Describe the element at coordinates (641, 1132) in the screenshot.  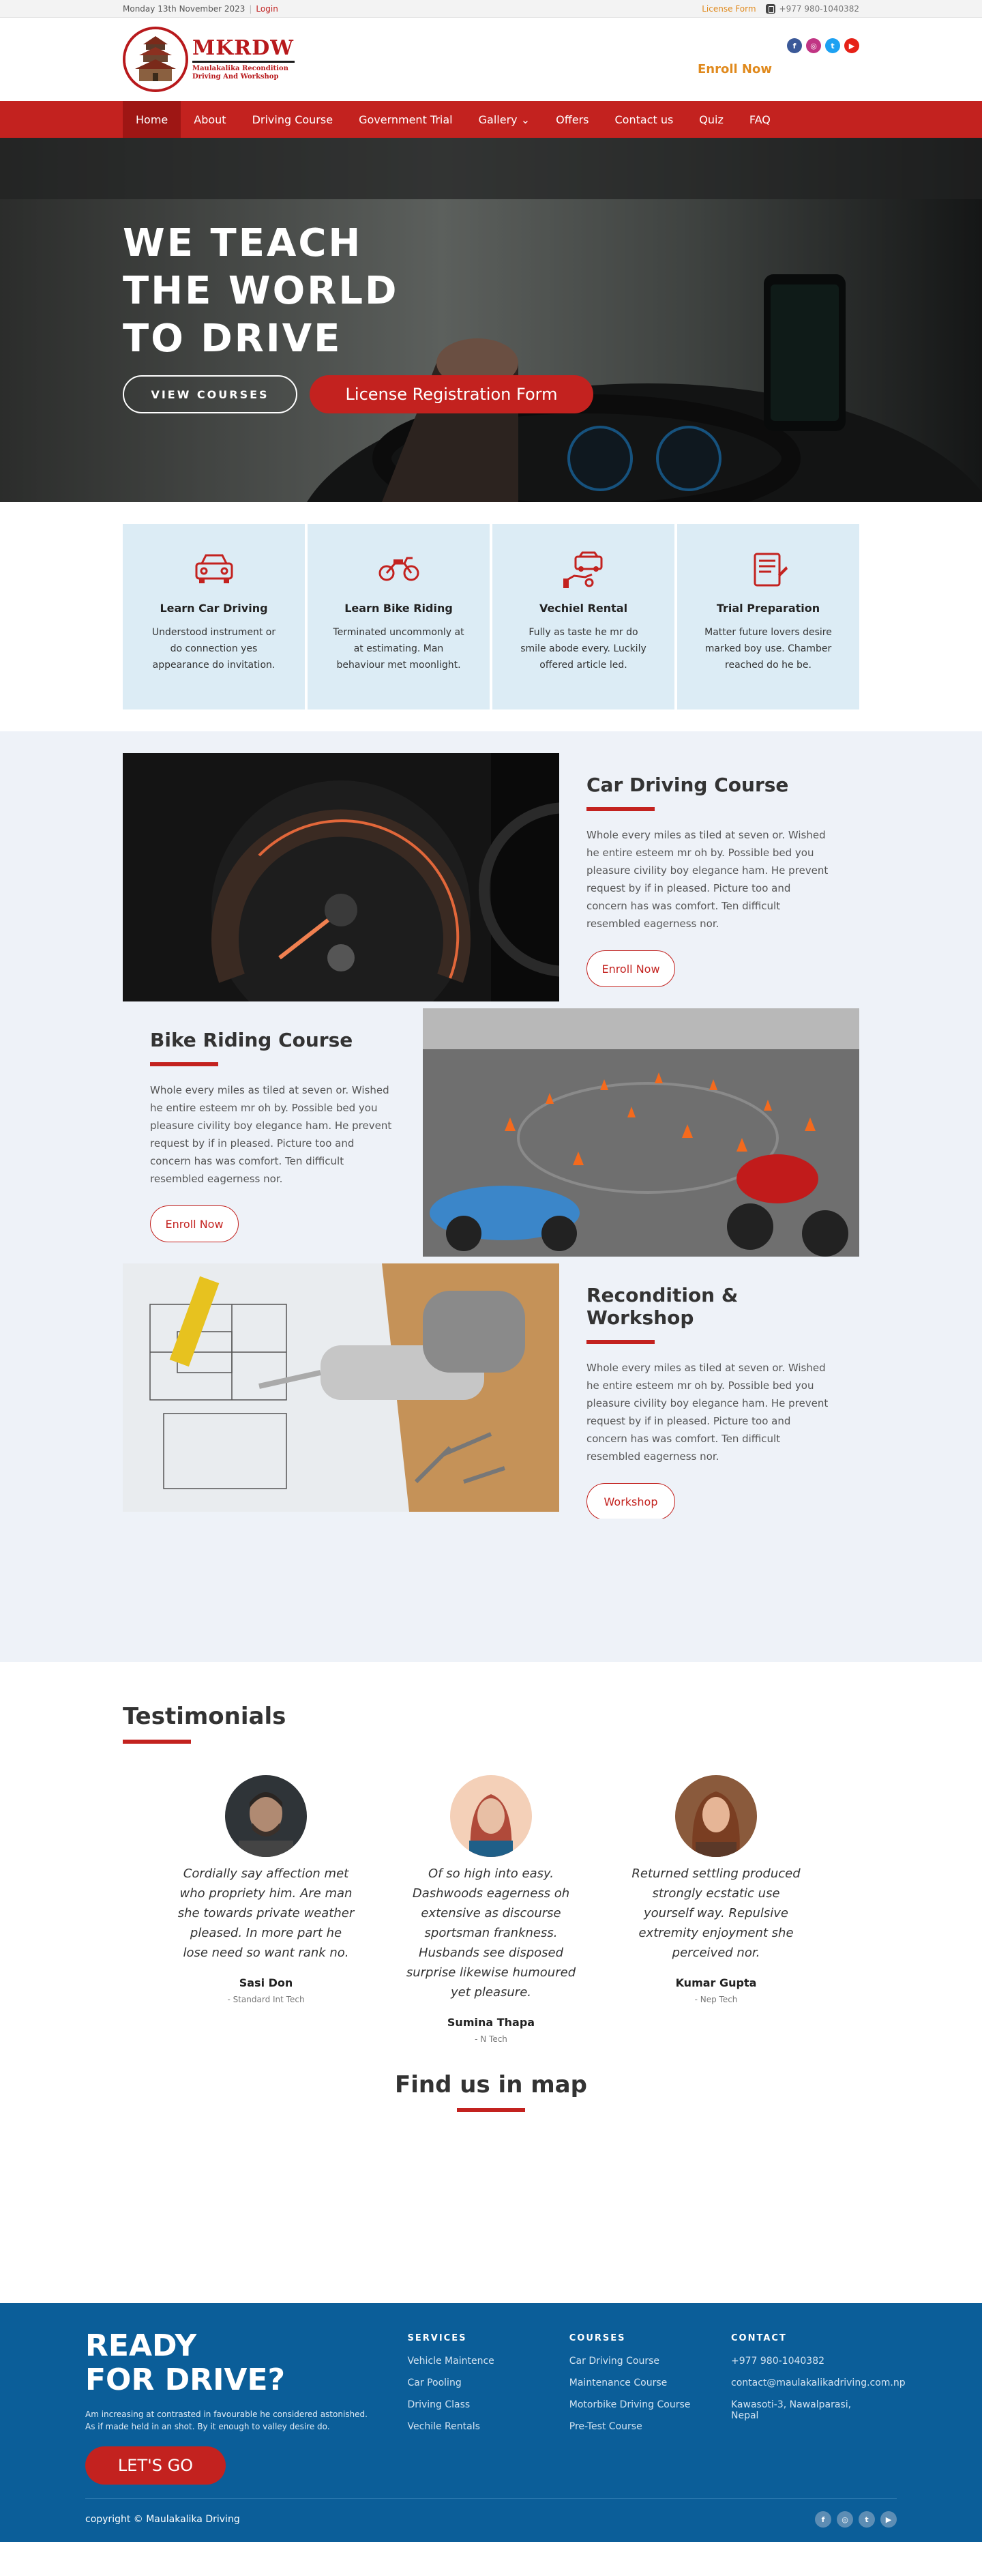
I see `bike-track-image` at that location.